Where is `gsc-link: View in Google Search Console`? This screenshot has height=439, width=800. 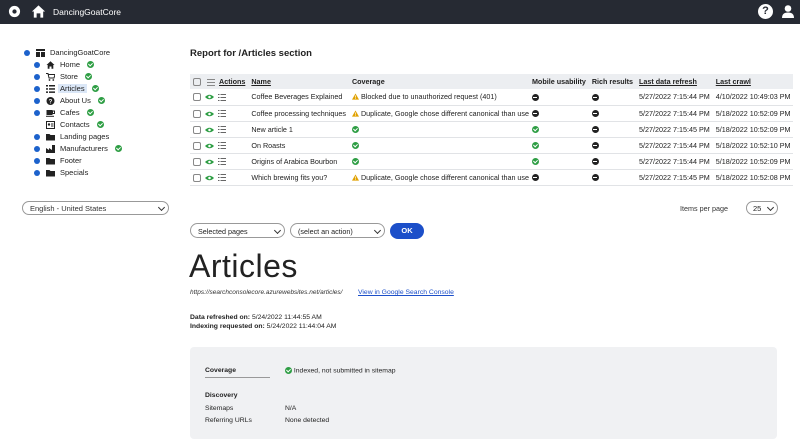
gsc-link: View in Google Search Console is located at coordinates (406, 292).